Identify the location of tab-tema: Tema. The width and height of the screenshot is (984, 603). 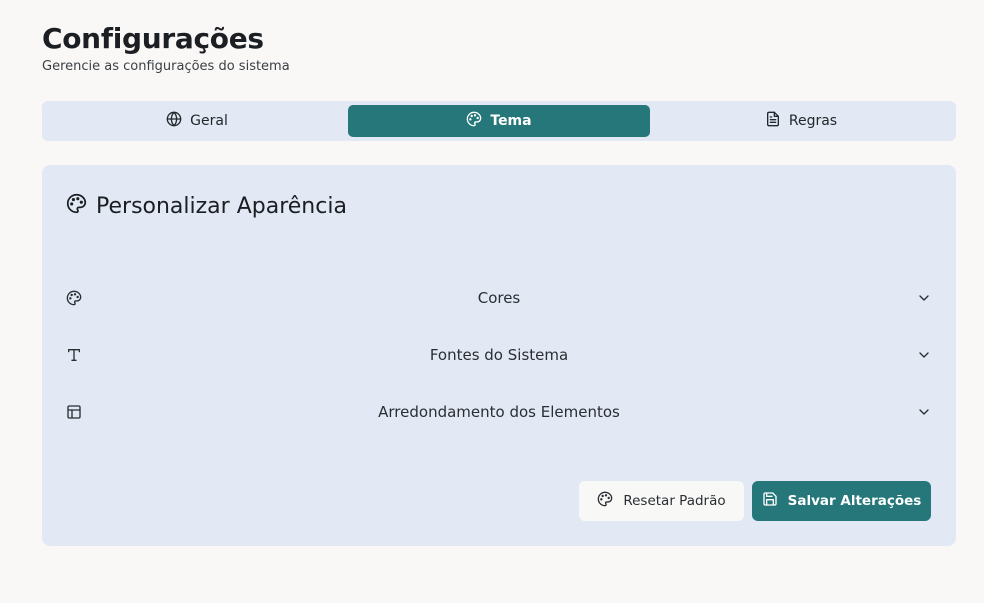
(499, 121).